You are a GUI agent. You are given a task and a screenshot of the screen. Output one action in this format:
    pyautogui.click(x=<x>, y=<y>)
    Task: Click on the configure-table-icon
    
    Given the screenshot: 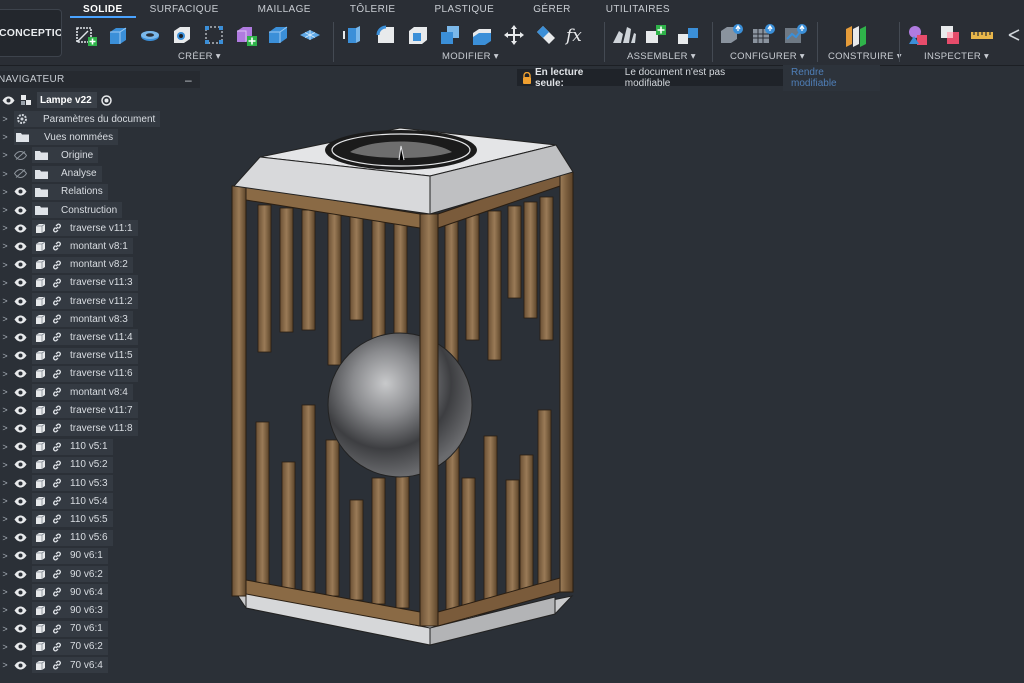 What is the action you would take?
    pyautogui.click(x=764, y=35)
    